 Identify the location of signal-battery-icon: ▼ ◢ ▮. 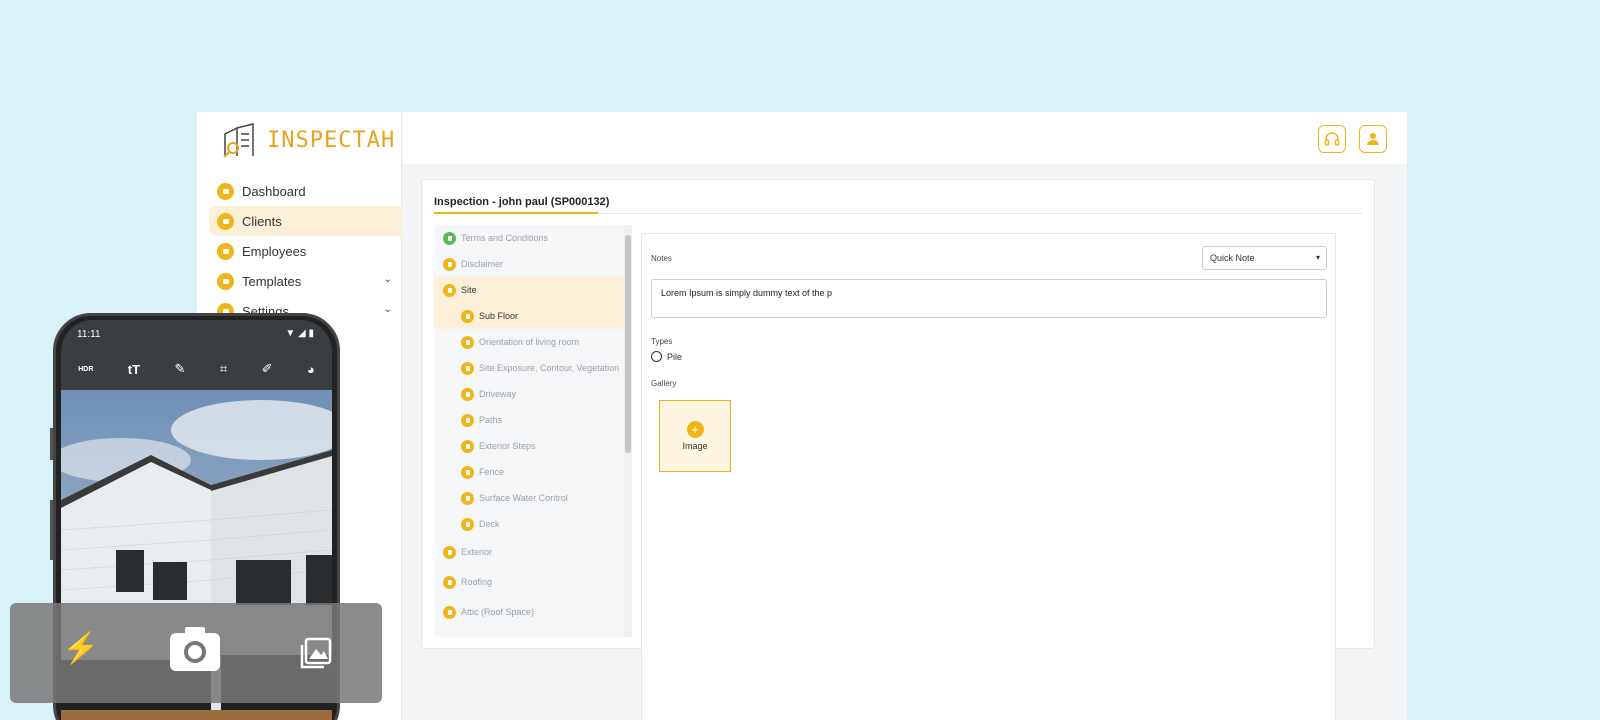
(299, 333).